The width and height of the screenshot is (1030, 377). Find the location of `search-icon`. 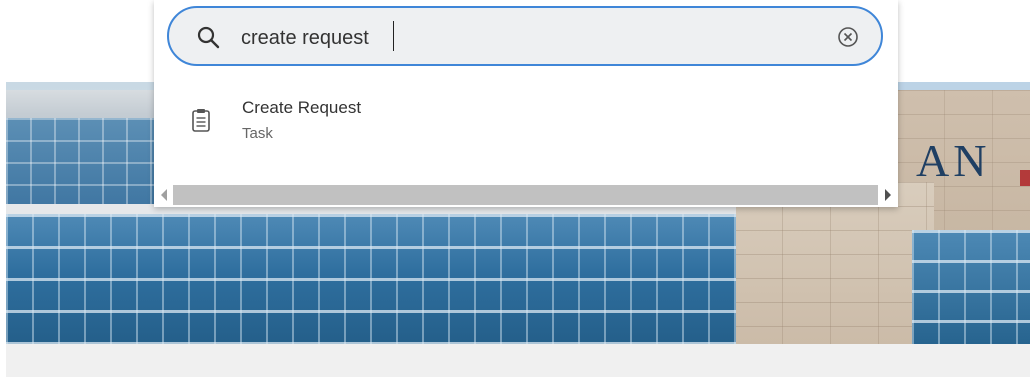

search-icon is located at coordinates (208, 37).